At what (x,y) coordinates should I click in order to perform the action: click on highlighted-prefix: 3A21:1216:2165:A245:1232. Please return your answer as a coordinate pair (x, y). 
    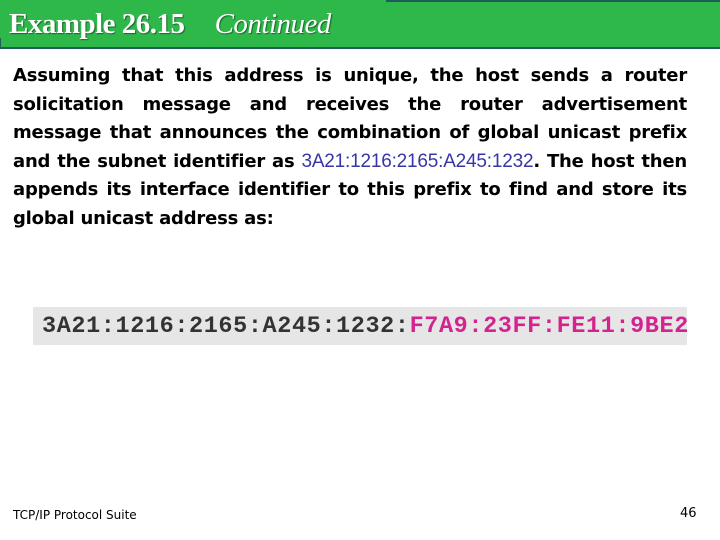
    Looking at the image, I should click on (417, 161).